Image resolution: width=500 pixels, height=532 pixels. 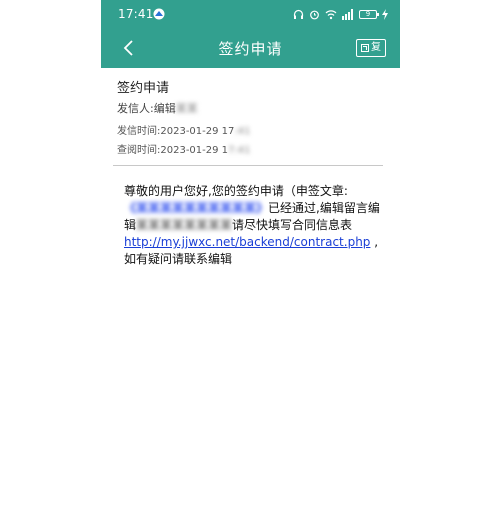 What do you see at coordinates (340, 14) in the screenshot?
I see `status-indicators: 9` at bounding box center [340, 14].